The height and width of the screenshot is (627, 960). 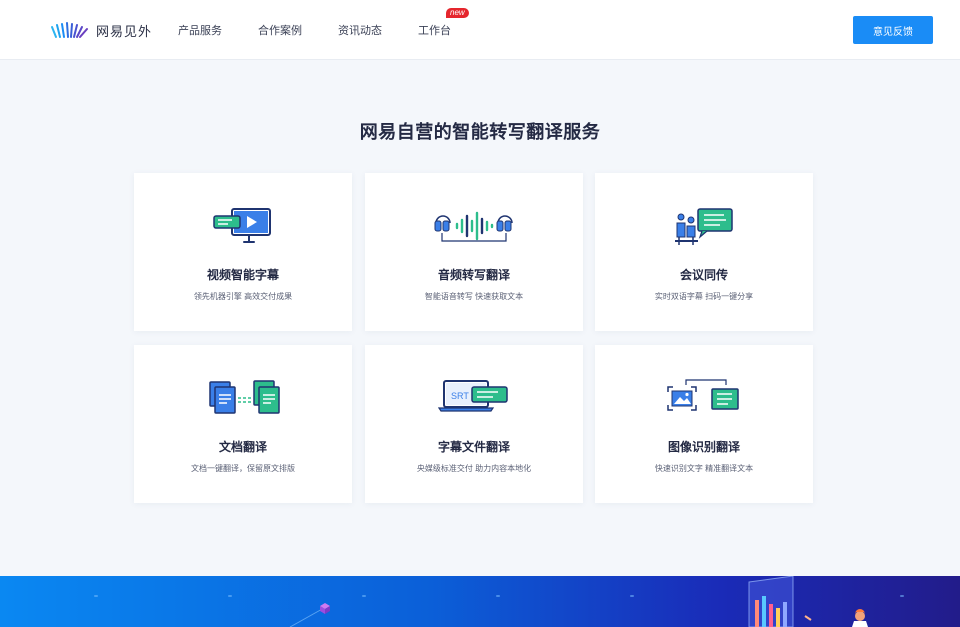 What do you see at coordinates (780, 601) in the screenshot?
I see `banner-dashboard-illustration` at bounding box center [780, 601].